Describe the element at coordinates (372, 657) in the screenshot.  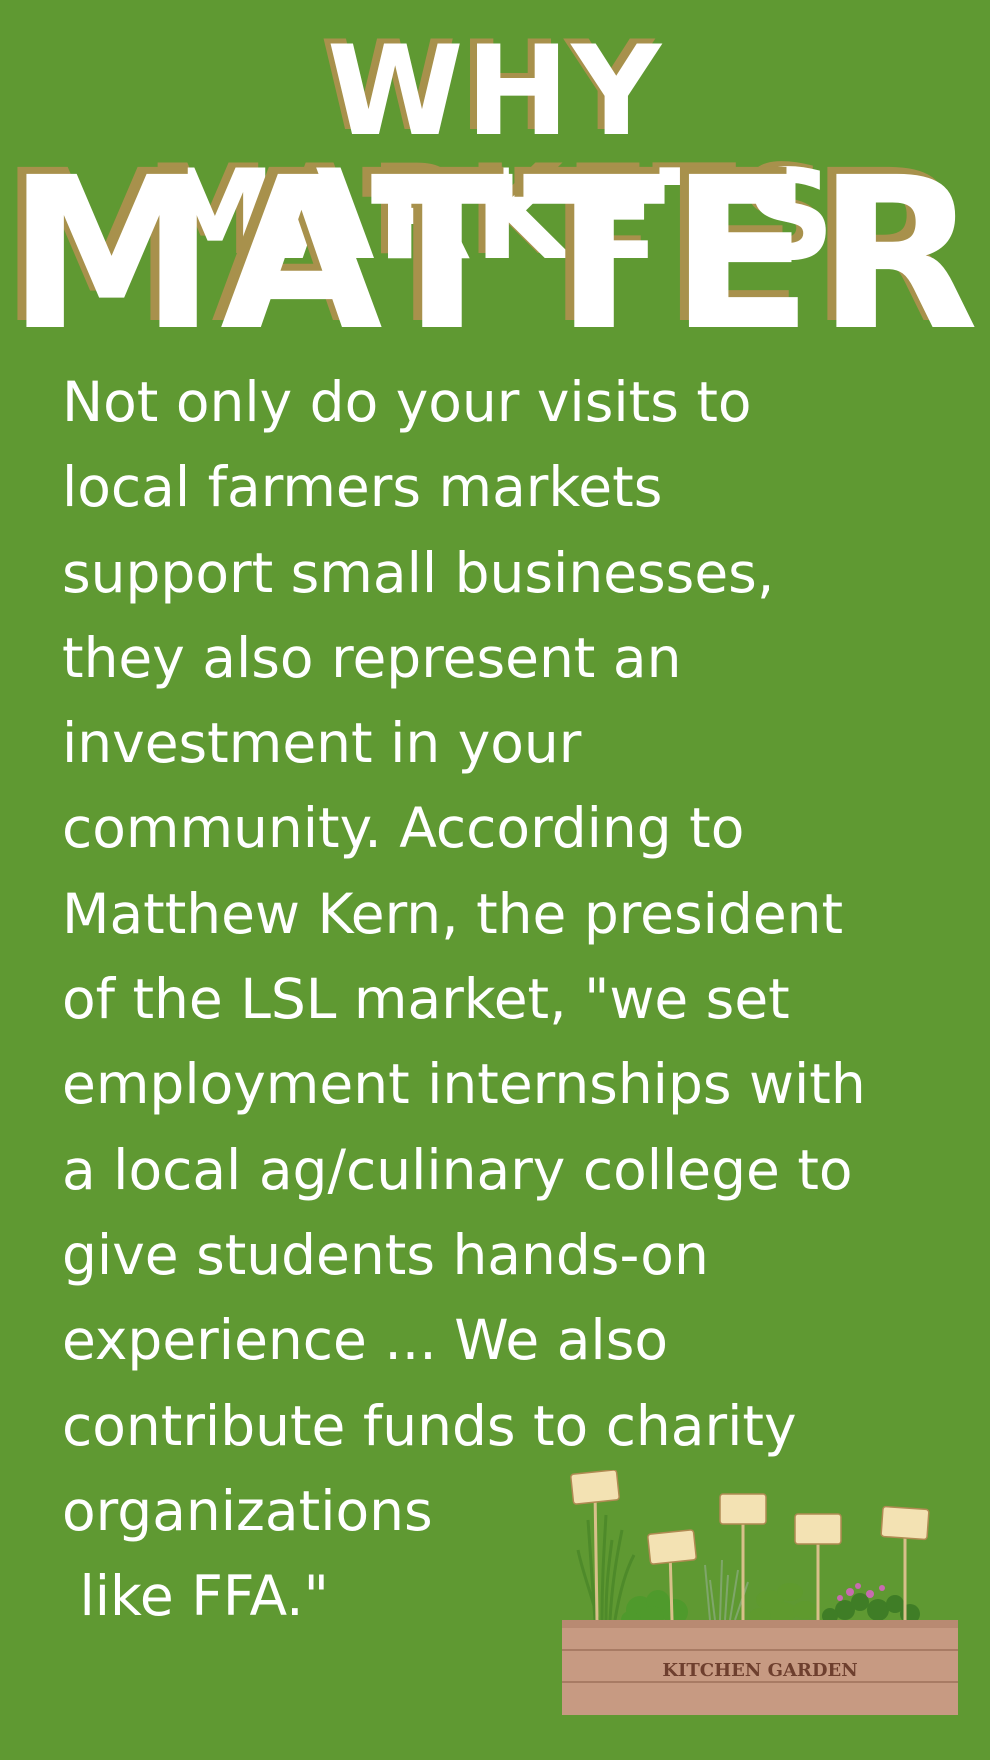
I see `body-line: they also represent an` at that location.